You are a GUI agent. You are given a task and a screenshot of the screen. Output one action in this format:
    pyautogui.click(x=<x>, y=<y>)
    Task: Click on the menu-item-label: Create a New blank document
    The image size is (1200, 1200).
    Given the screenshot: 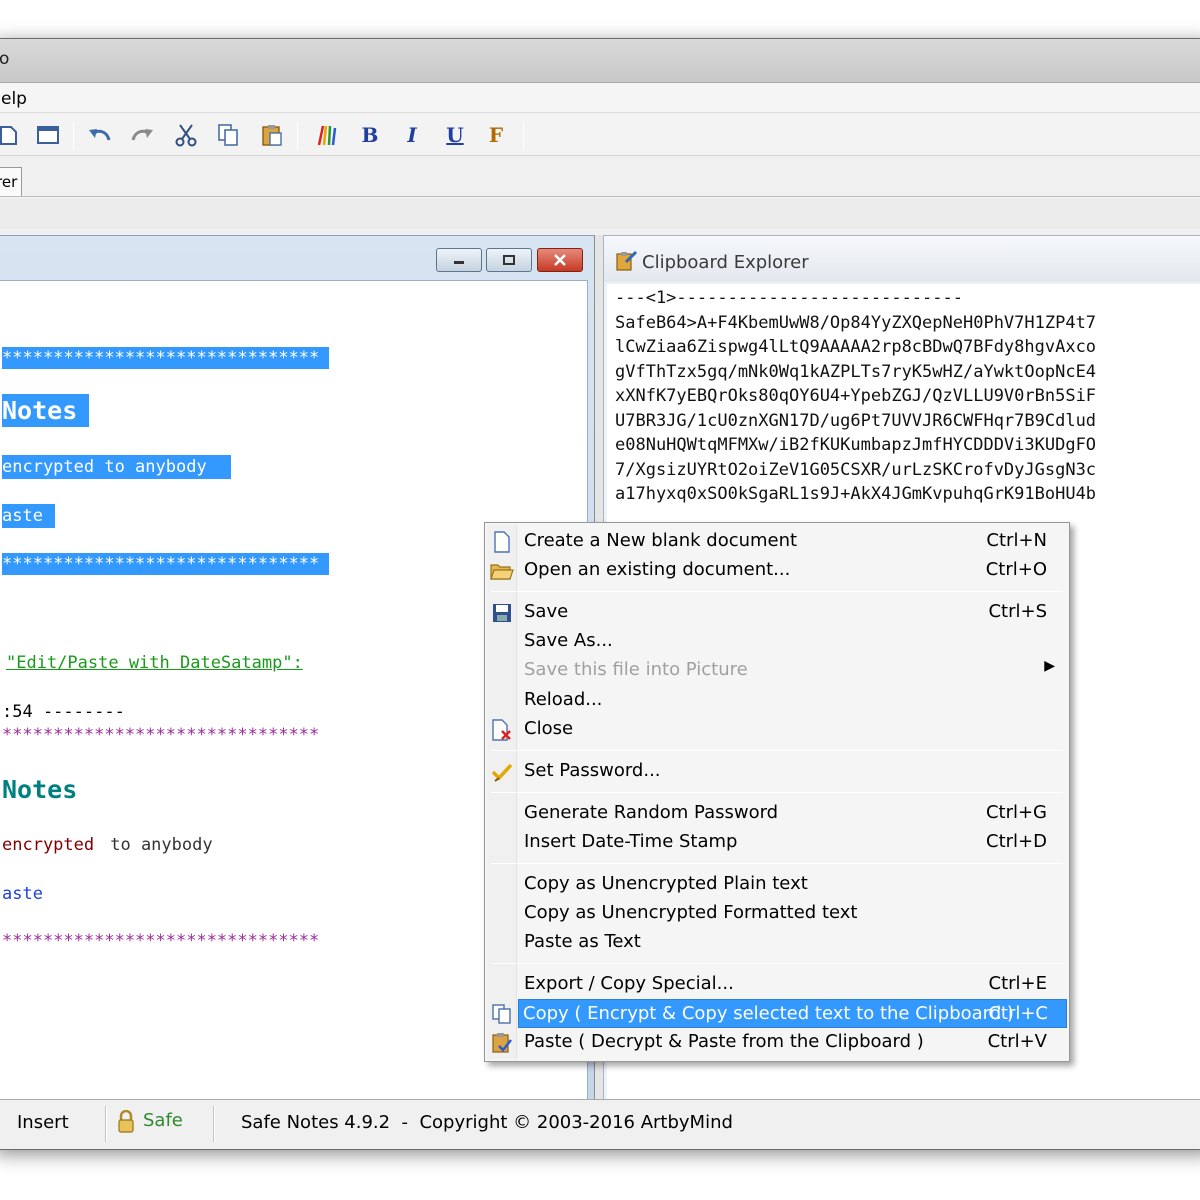 What is the action you would take?
    pyautogui.click(x=661, y=540)
    